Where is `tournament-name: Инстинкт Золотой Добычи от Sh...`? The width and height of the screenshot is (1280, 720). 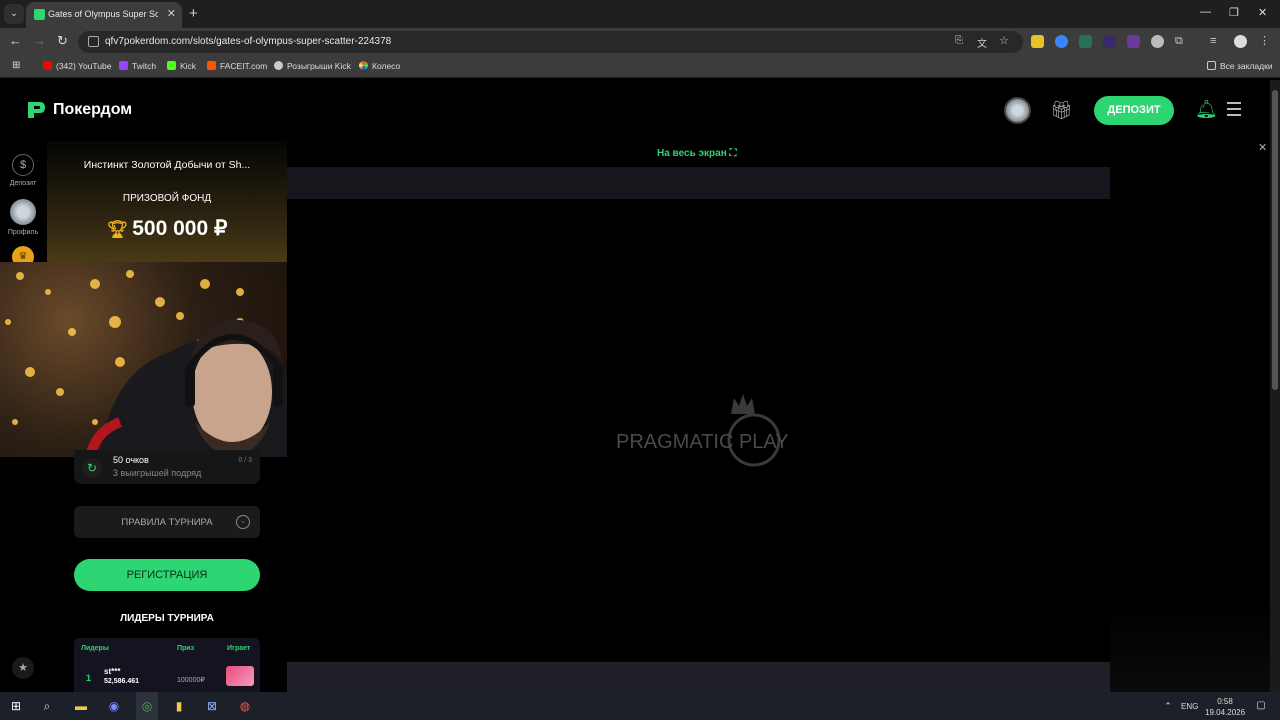 tournament-name: Инстинкт Золотой Добычи от Sh... is located at coordinates (167, 165).